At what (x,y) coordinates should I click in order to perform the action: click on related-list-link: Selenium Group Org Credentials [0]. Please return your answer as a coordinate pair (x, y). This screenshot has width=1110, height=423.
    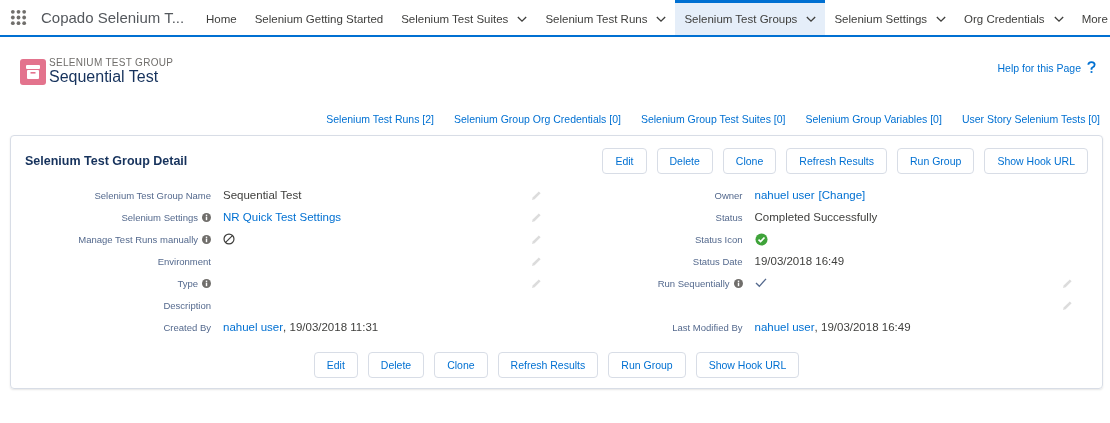
    Looking at the image, I should click on (537, 124).